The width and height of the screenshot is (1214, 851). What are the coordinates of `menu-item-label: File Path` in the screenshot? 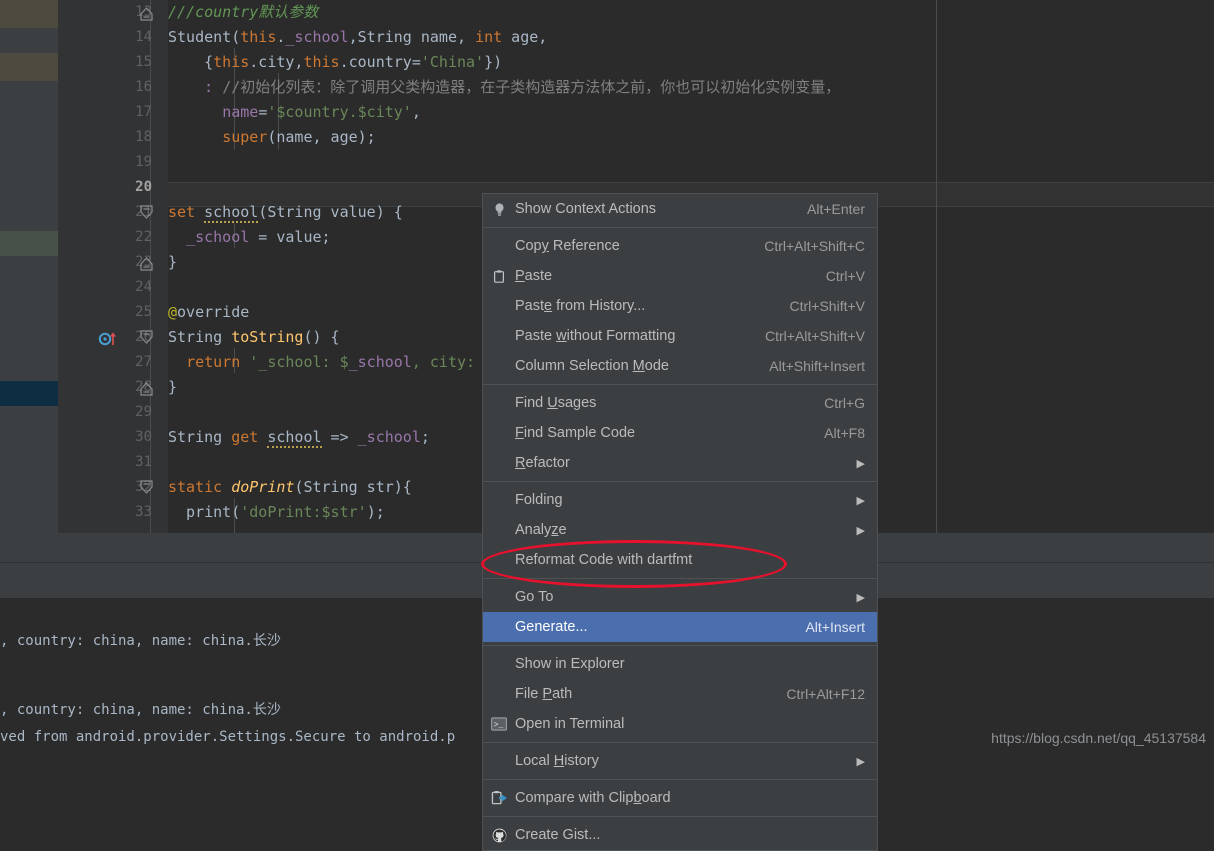 It's located at (544, 694).